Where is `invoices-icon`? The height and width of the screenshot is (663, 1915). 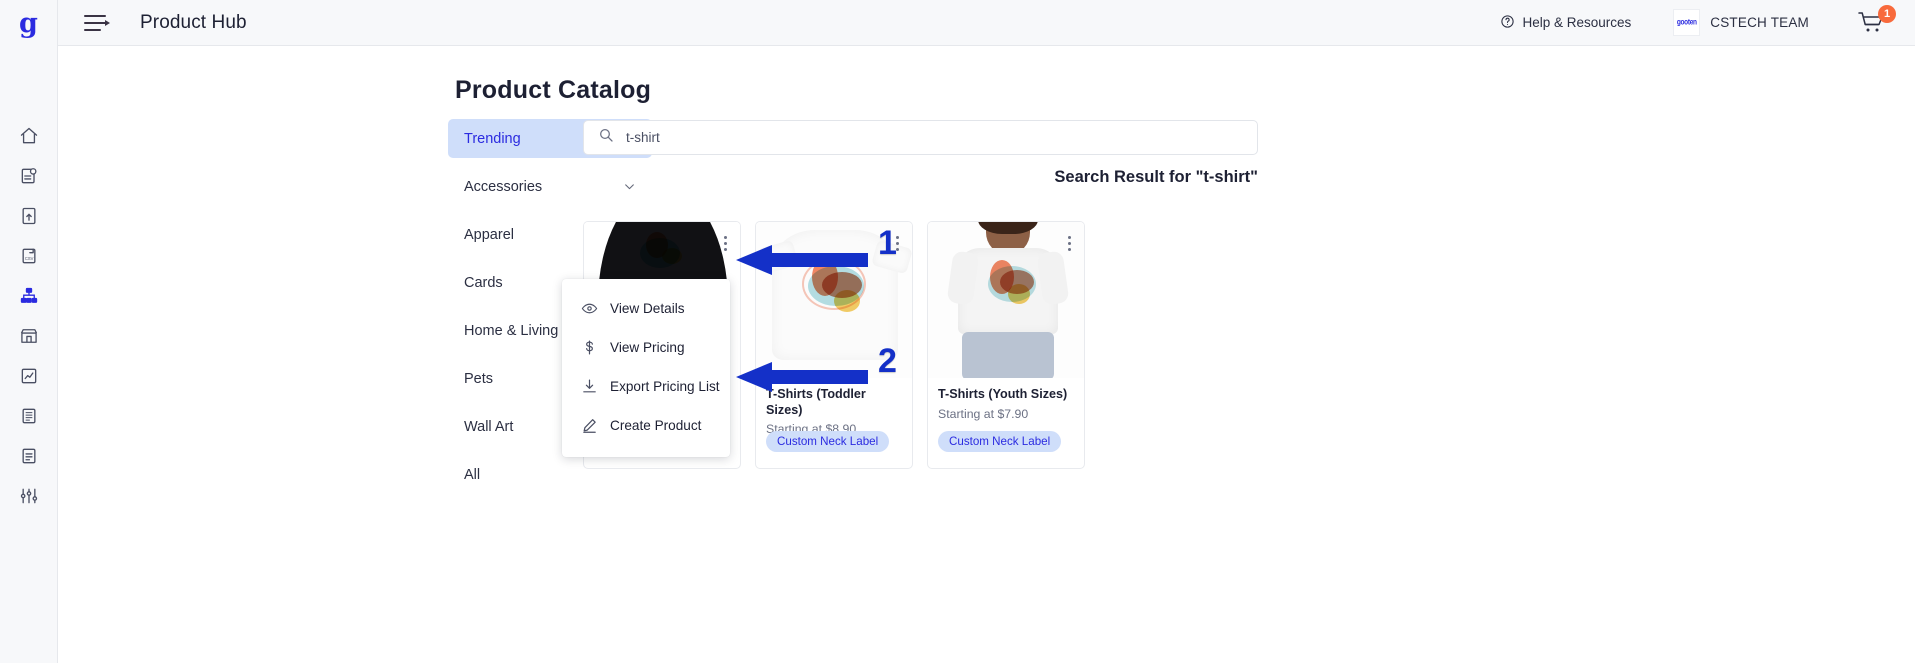 invoices-icon is located at coordinates (29, 416).